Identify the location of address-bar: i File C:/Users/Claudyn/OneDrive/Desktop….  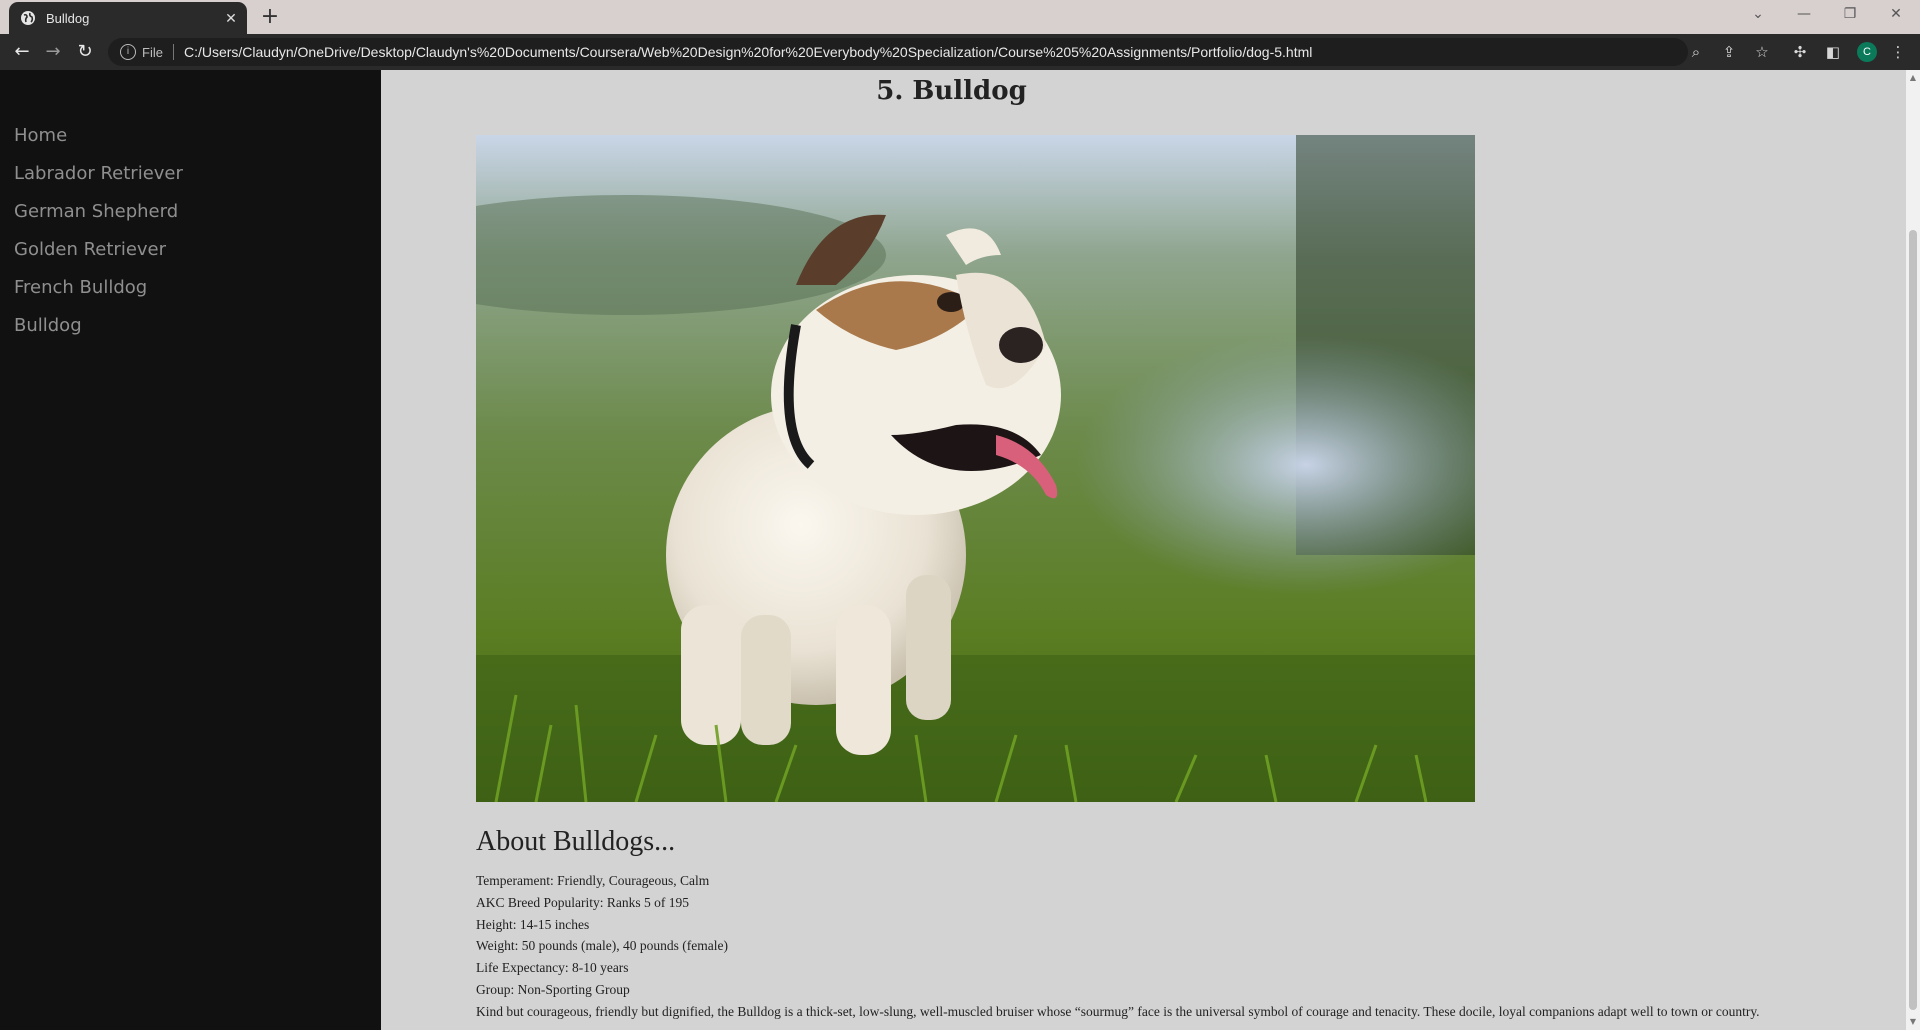
(898, 52).